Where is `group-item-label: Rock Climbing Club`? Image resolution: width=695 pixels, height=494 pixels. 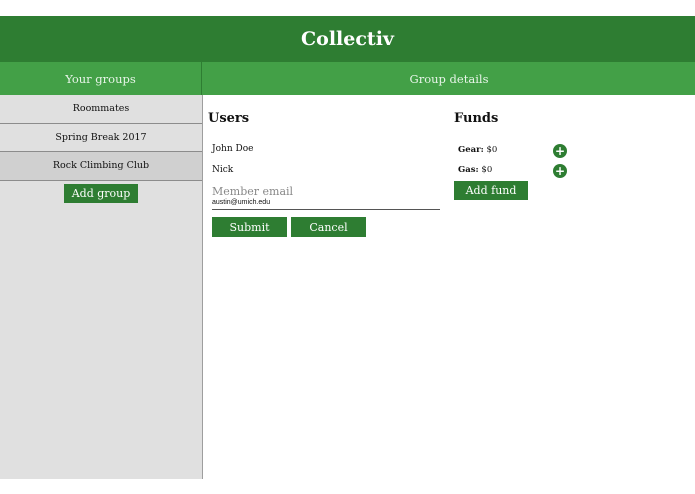 group-item-label: Rock Climbing Club is located at coordinates (101, 166).